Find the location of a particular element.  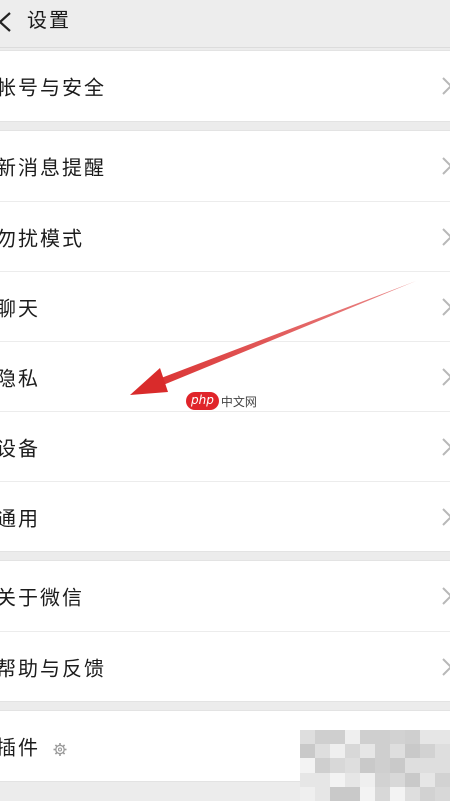

settings-item-label: 插件 is located at coordinates (34, 746).